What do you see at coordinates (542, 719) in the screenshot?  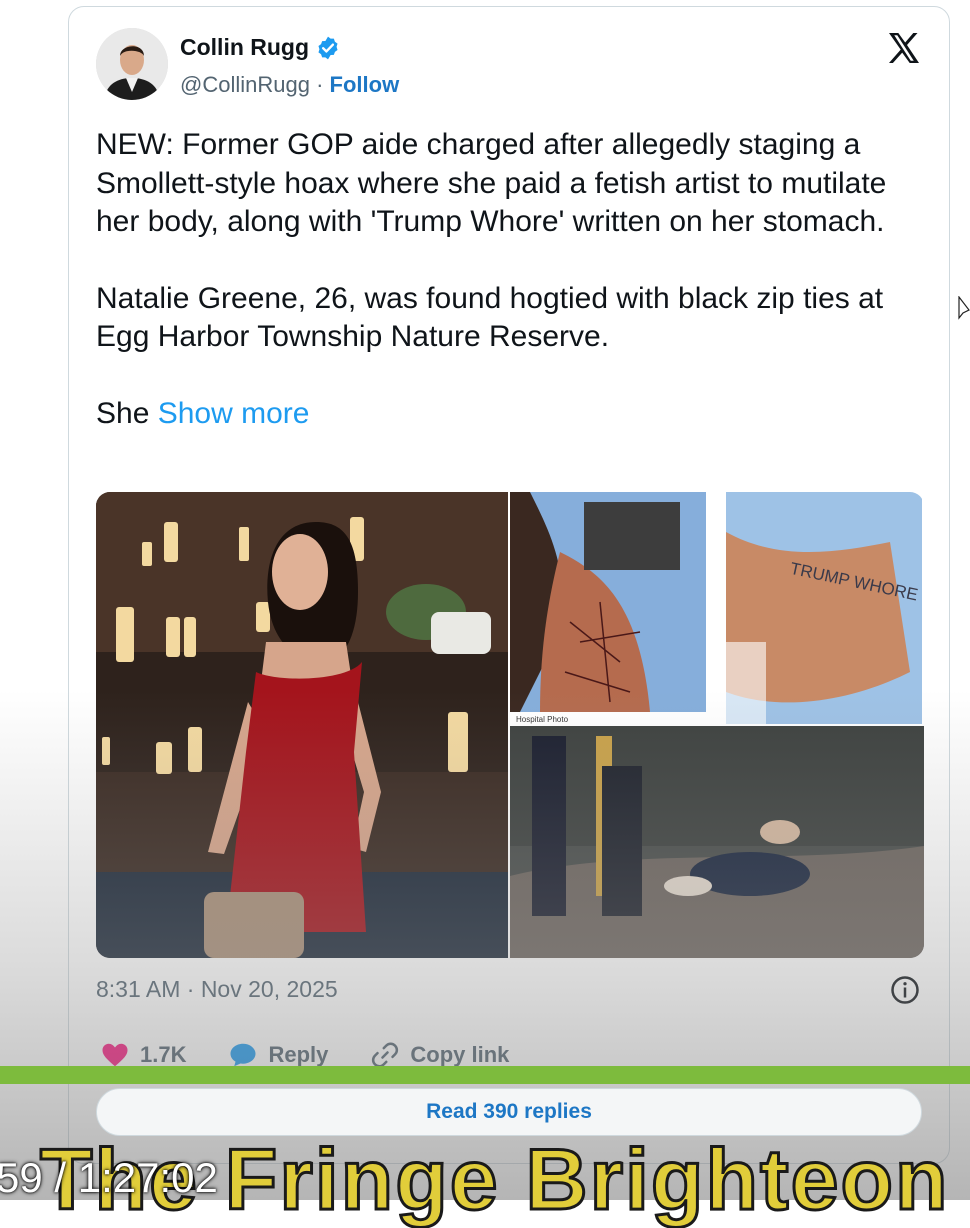 I see `photo-caption: Hospital Photo` at bounding box center [542, 719].